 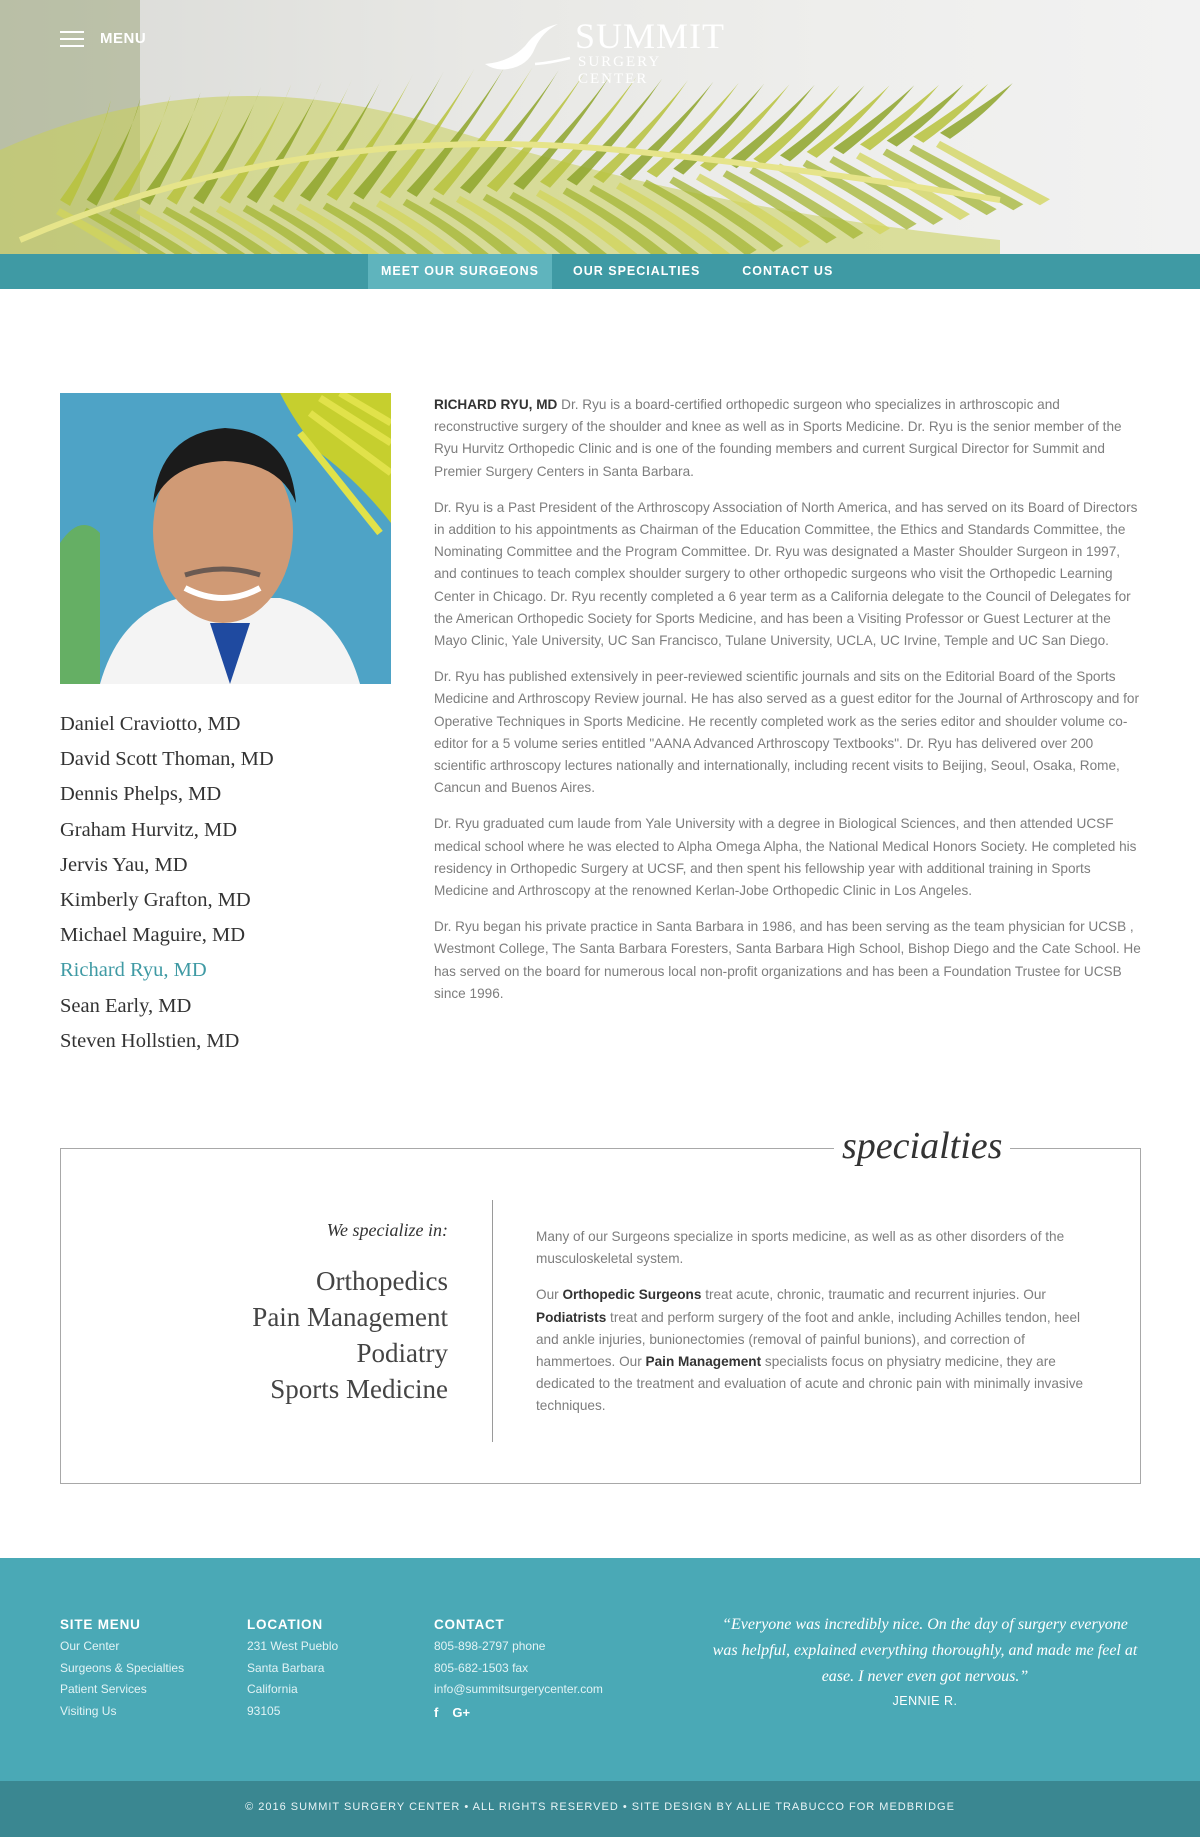 What do you see at coordinates (619, 70) in the screenshot?
I see `logo-subtitle: SURGERY CENTER` at bounding box center [619, 70].